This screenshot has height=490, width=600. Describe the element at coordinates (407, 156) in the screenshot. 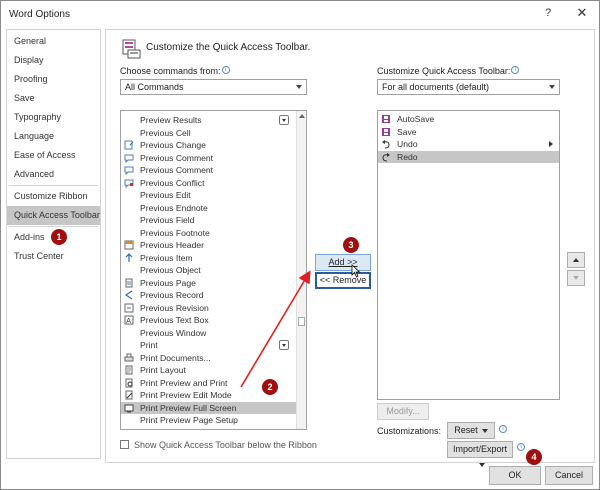

I see `qat-item-label: Redo` at that location.